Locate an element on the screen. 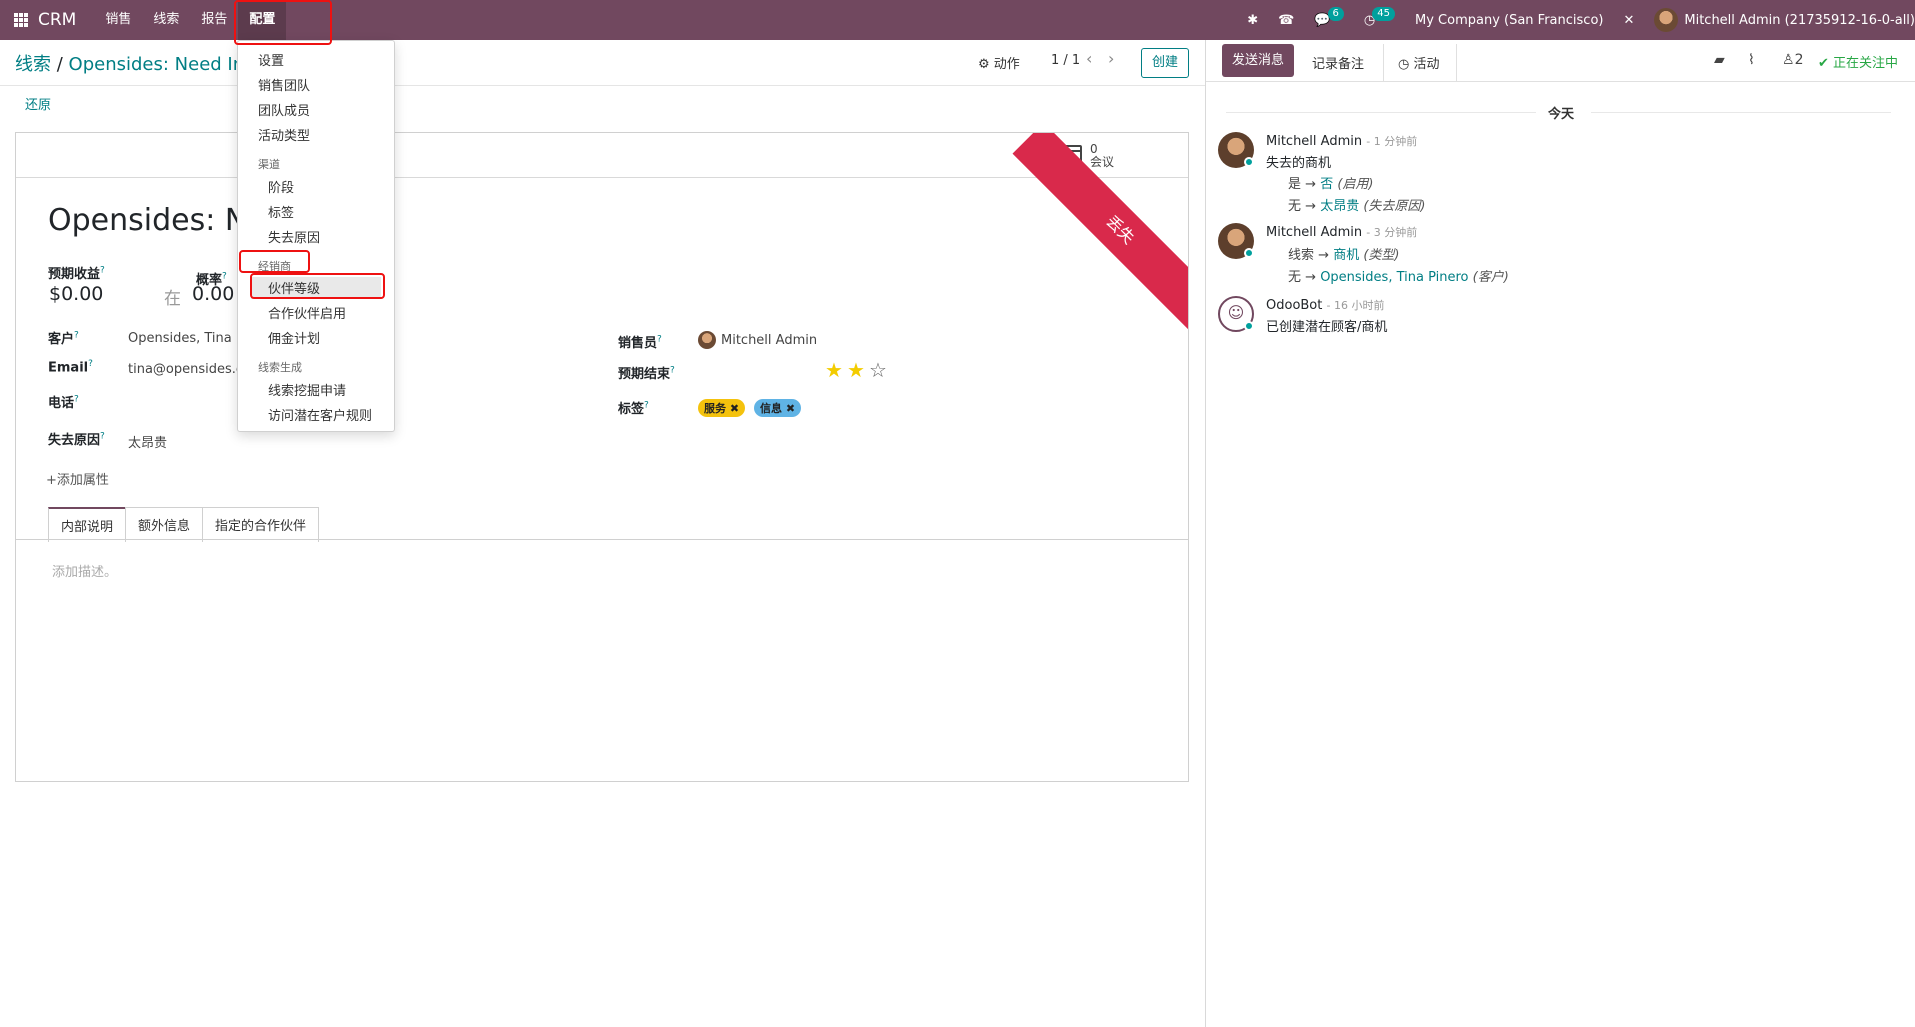 The image size is (1915, 1027). tab-internal-notes: 内部说明 is located at coordinates (87, 524).